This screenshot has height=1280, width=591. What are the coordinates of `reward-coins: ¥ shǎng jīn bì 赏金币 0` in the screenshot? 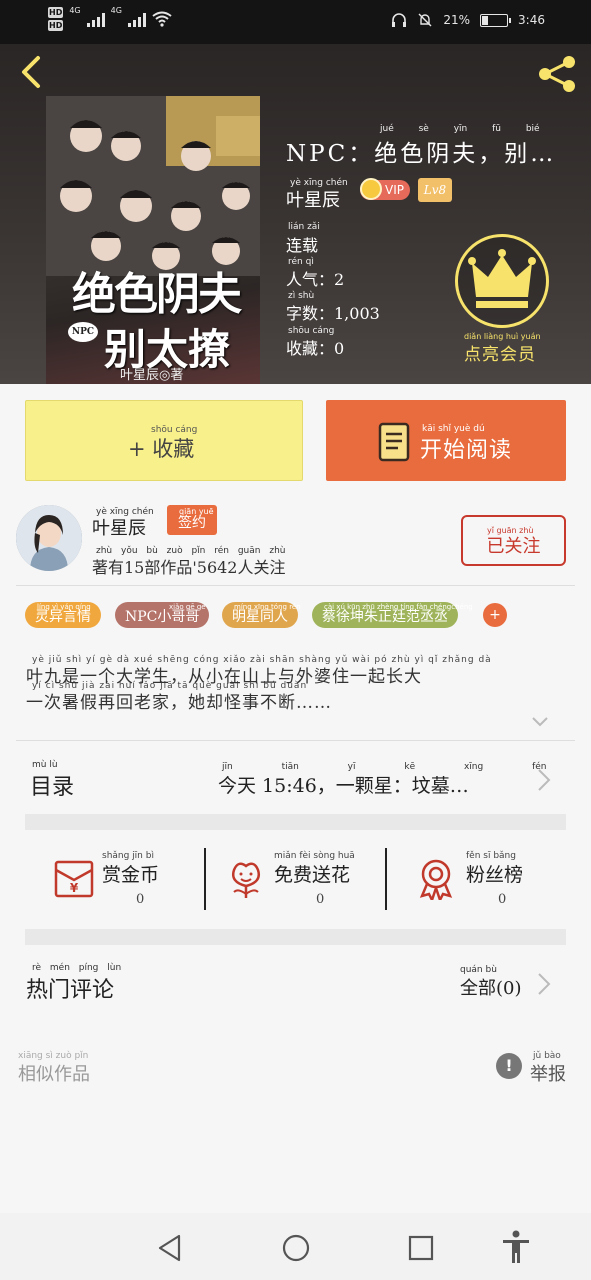 It's located at (122, 880).